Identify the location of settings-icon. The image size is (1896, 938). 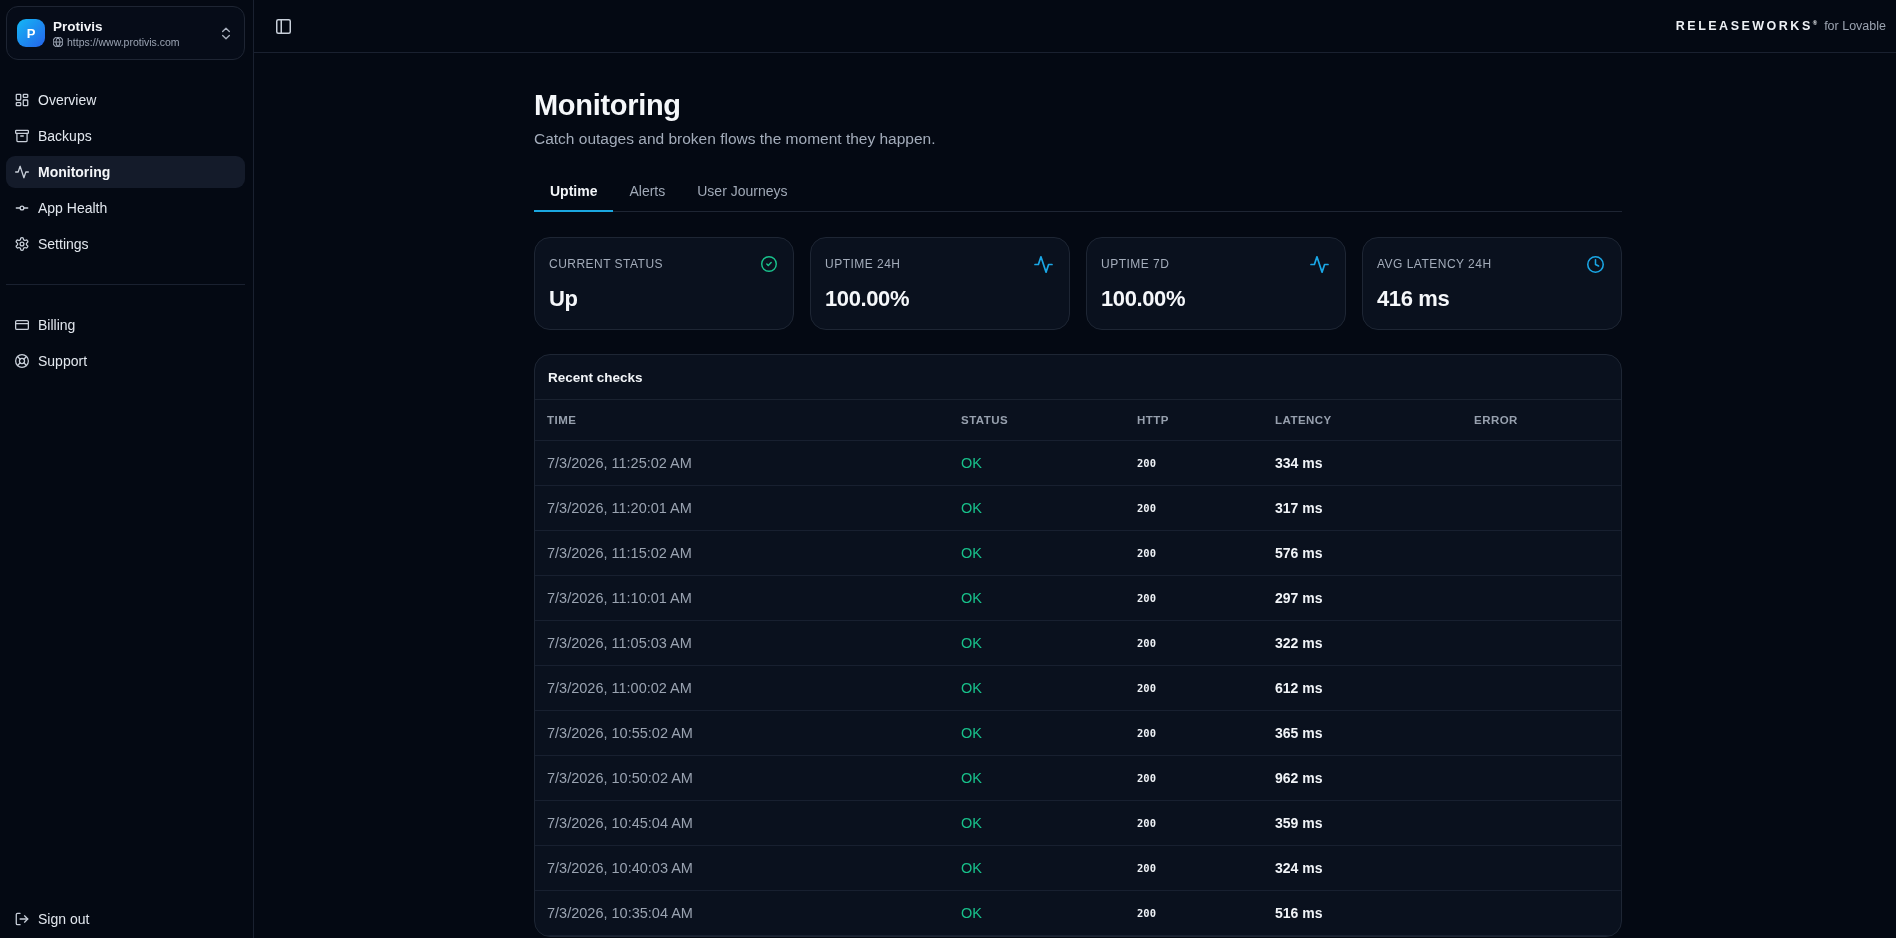
(22, 244).